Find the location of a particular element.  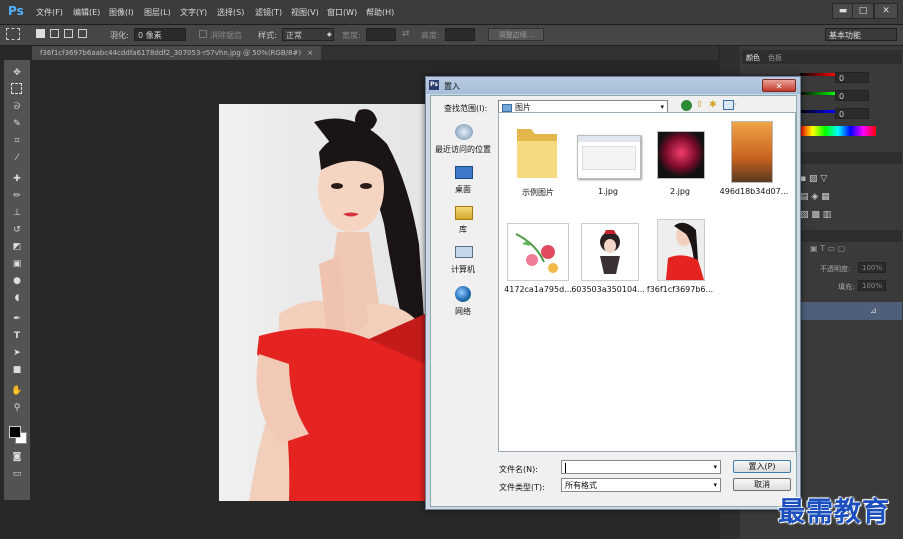

app-logo: Ps is located at coordinates (16, 11).